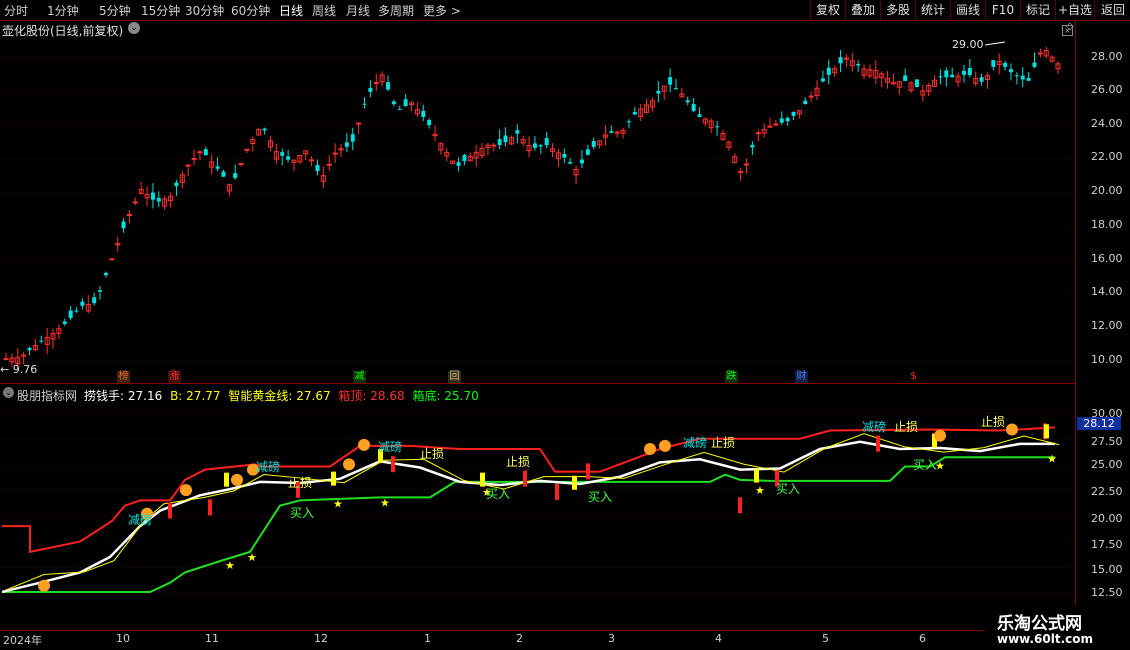  Describe the element at coordinates (695, 443) in the screenshot. I see `signal-reduce: 减磅` at that location.